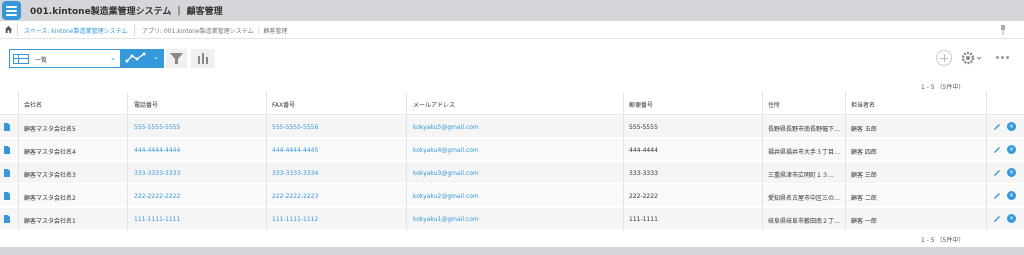 This screenshot has width=1024, height=255. Describe the element at coordinates (643, 196) in the screenshot. I see `cell-zip: 222-2222` at that location.